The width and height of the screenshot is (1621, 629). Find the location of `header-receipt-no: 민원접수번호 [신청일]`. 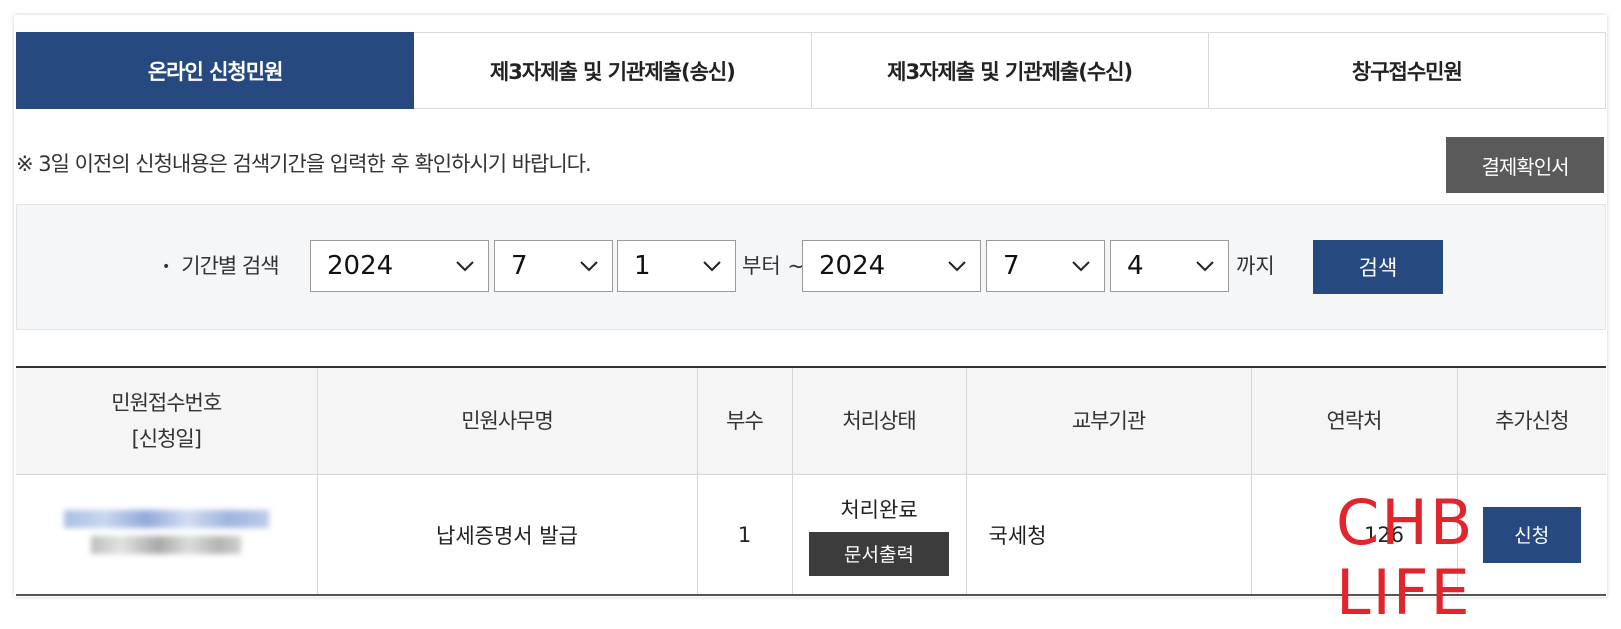

header-receipt-no: 민원접수번호 [신청일] is located at coordinates (167, 420).